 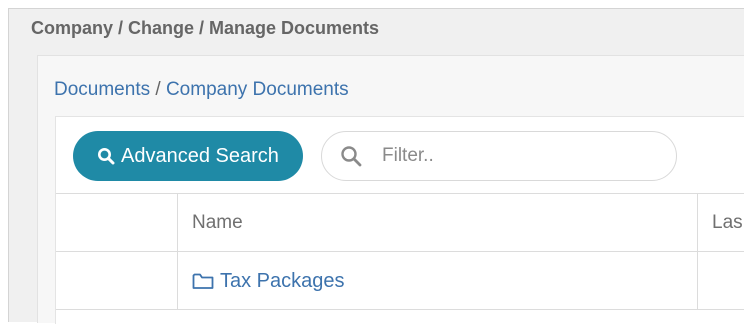 I want to click on row-select-cell, so click(x=117, y=281).